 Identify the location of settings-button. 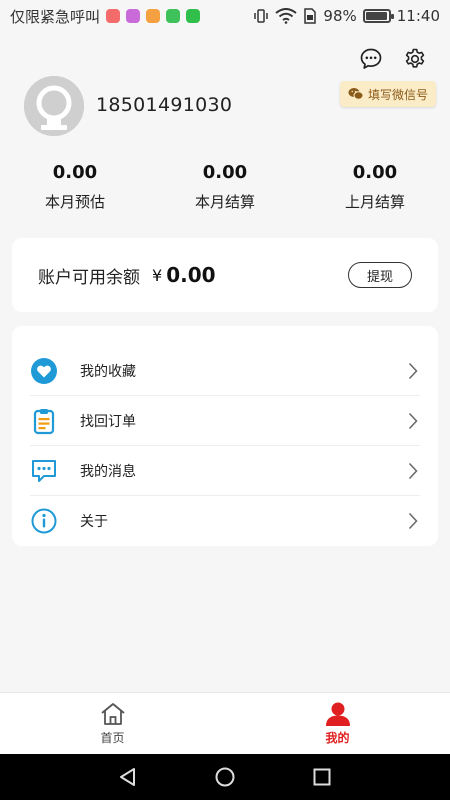
(415, 59).